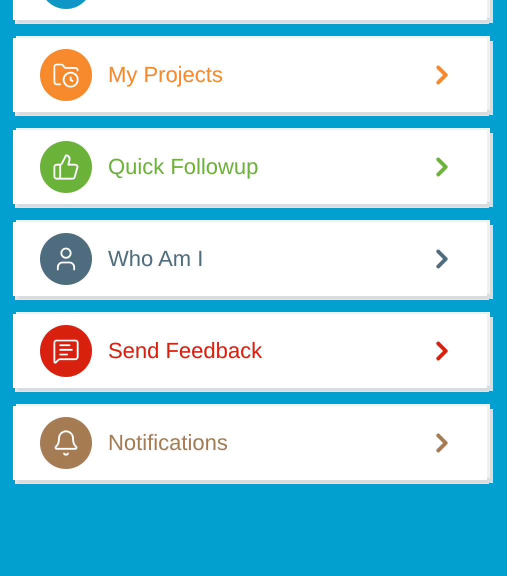  What do you see at coordinates (184, 167) in the screenshot?
I see `menu-label: Quick Followup` at bounding box center [184, 167].